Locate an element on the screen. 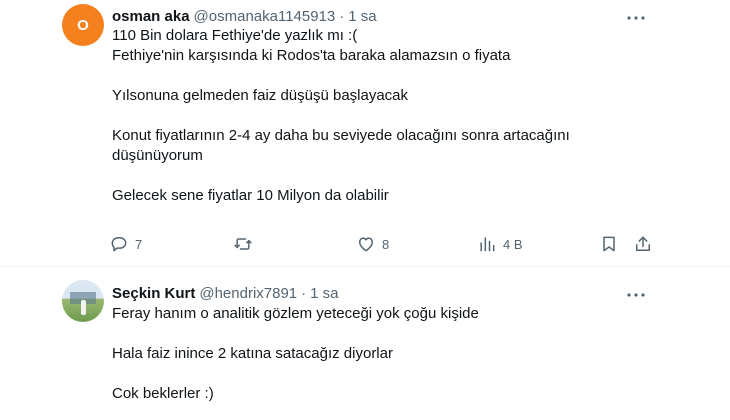 This screenshot has height=420, width=730. share-button is located at coordinates (643, 244).